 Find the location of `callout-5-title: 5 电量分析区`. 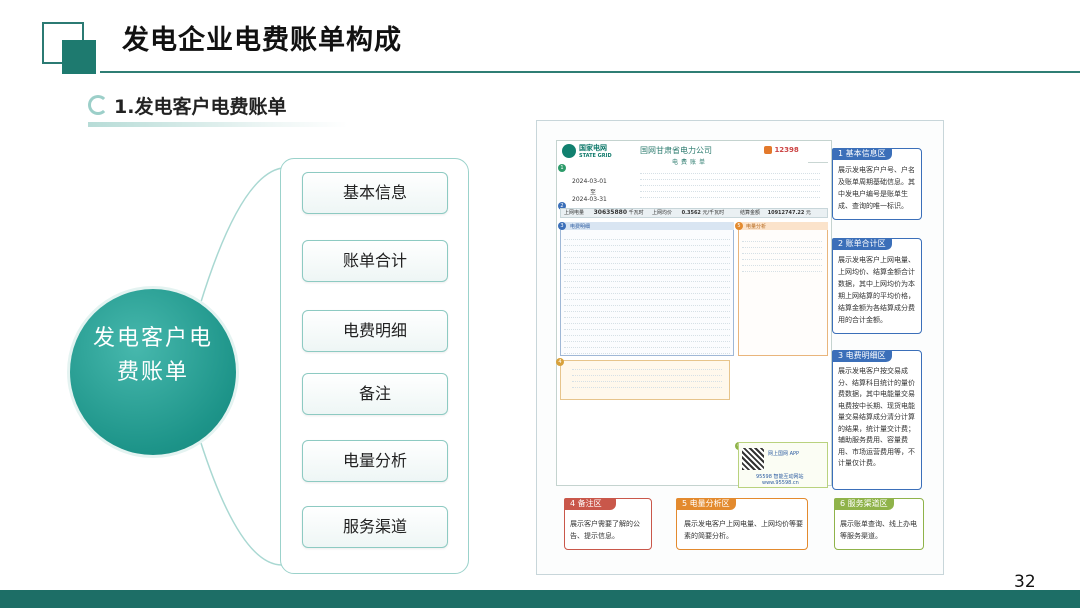

callout-5-title: 5 电量分析区 is located at coordinates (706, 504).